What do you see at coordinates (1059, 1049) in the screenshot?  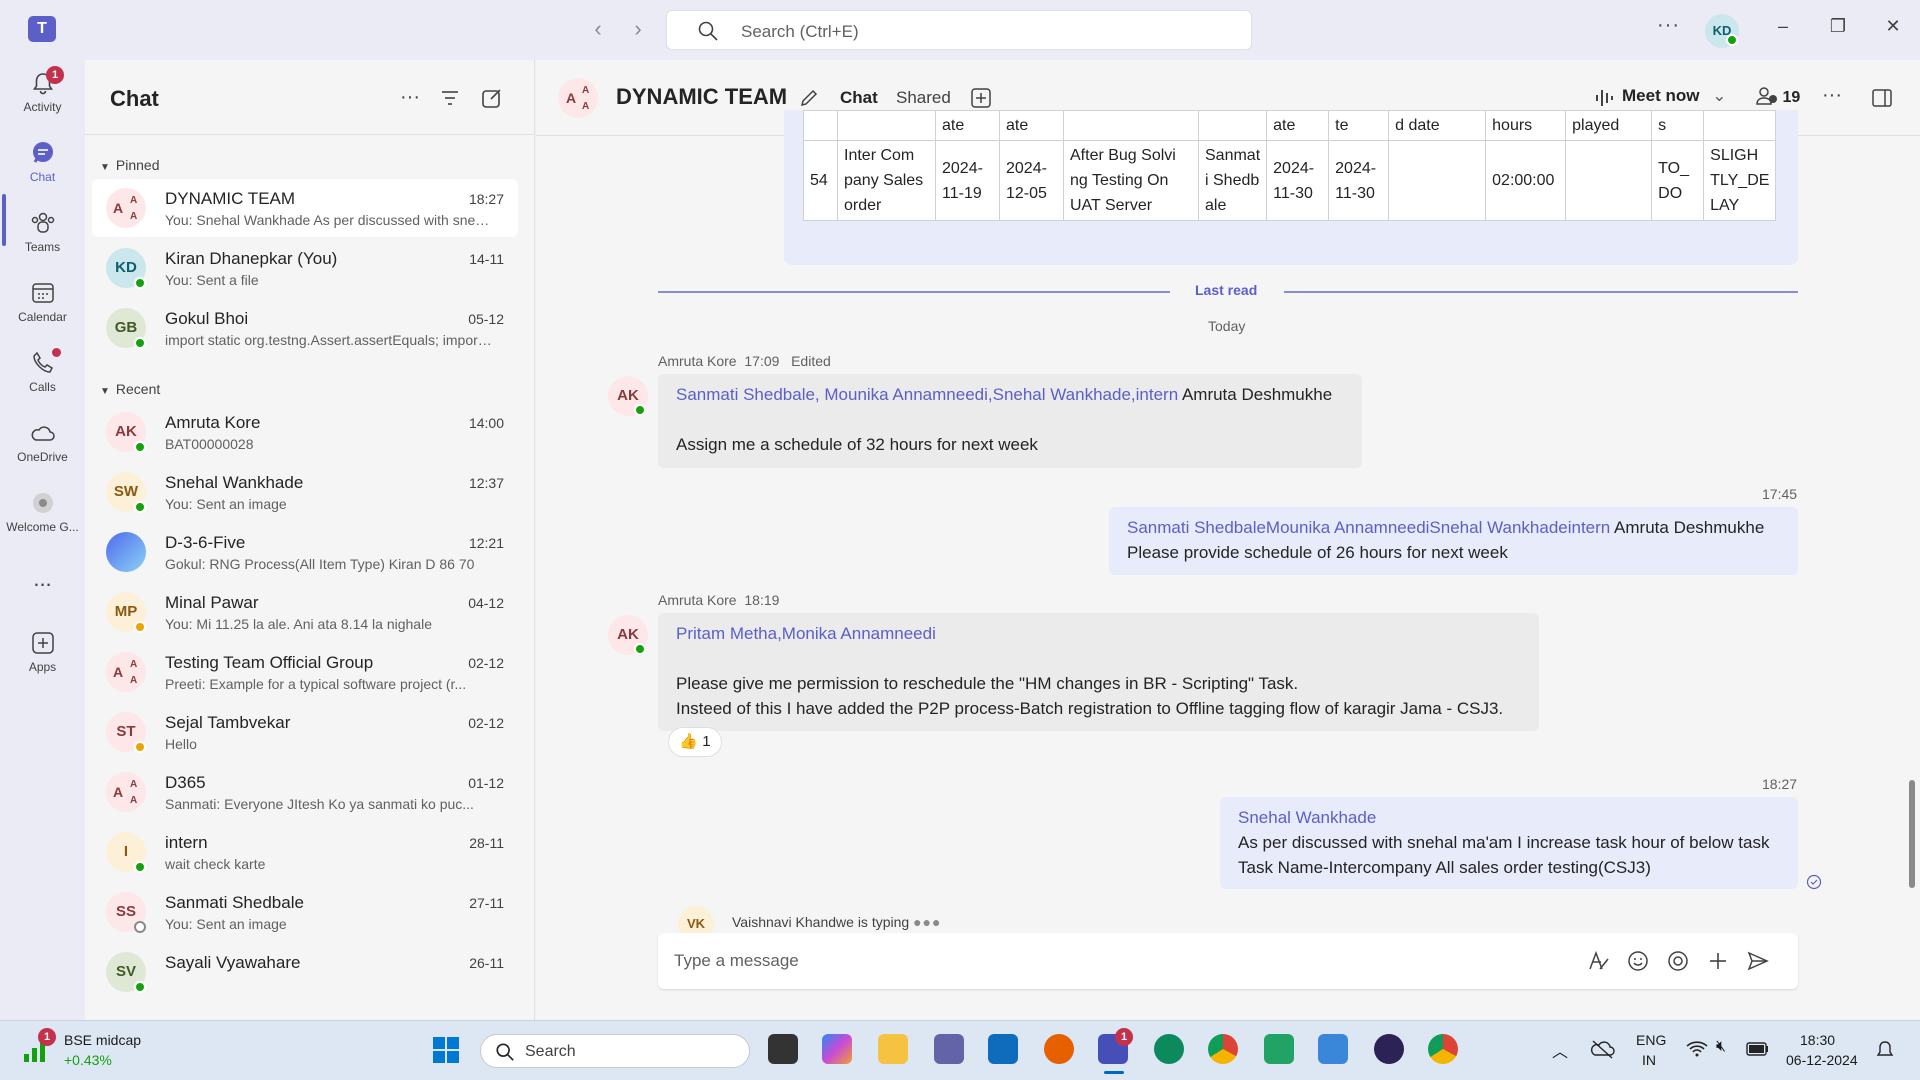 I see `firefox-icon` at bounding box center [1059, 1049].